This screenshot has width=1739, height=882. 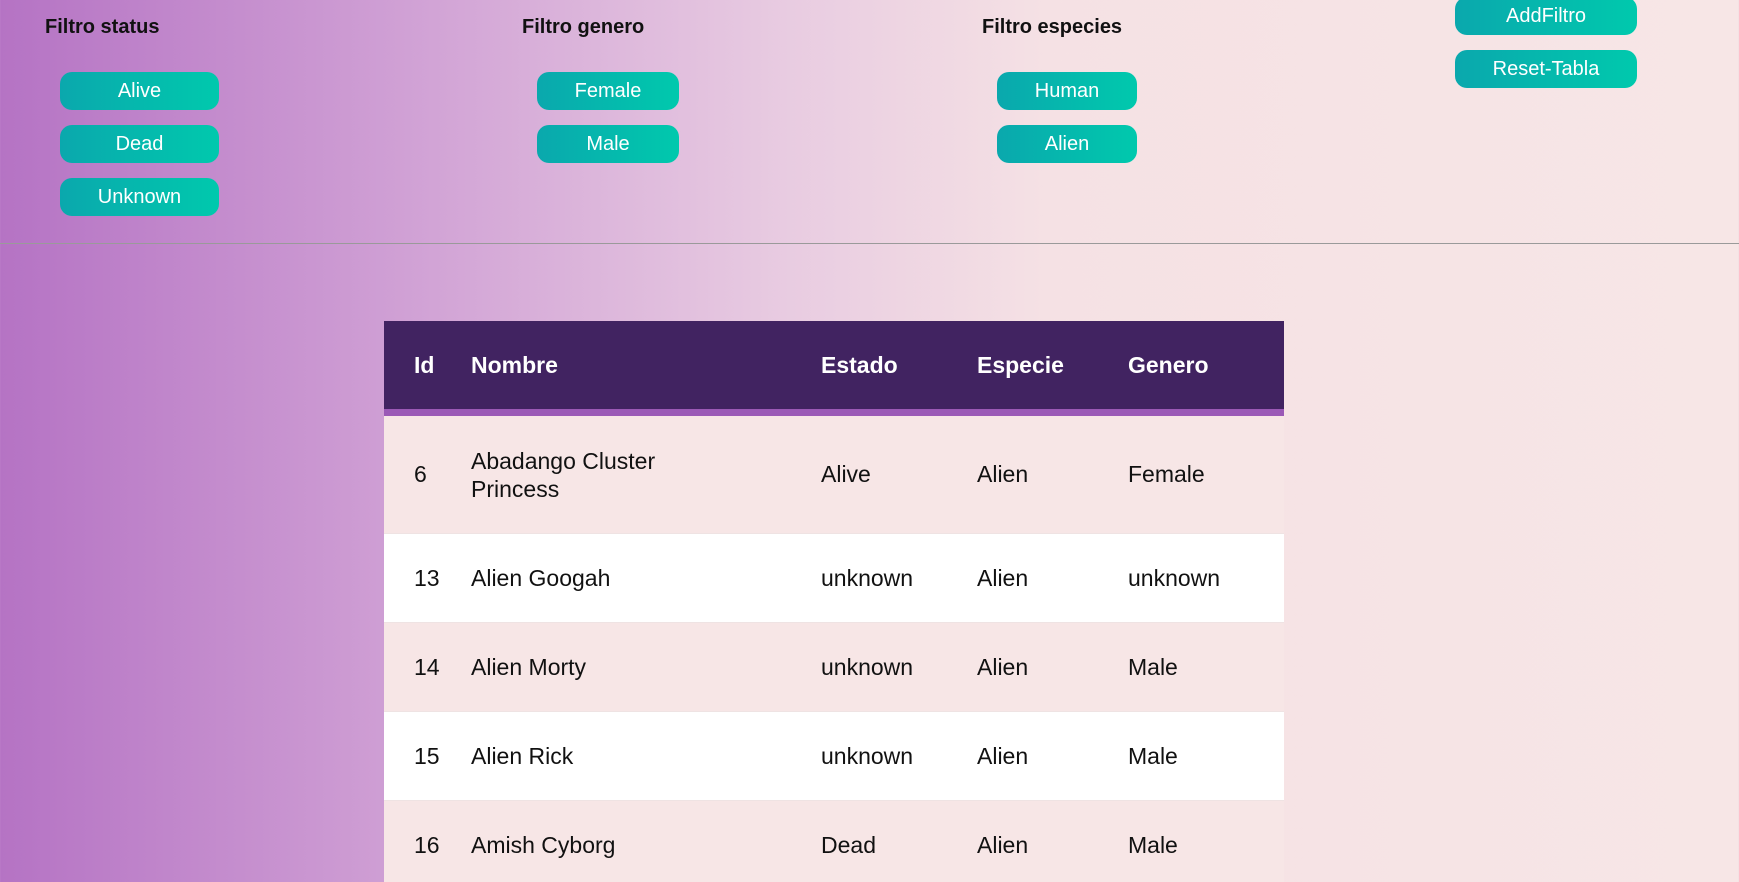 I want to click on table-header: Id Nombre Estado Especie Genero, so click(x=834, y=368).